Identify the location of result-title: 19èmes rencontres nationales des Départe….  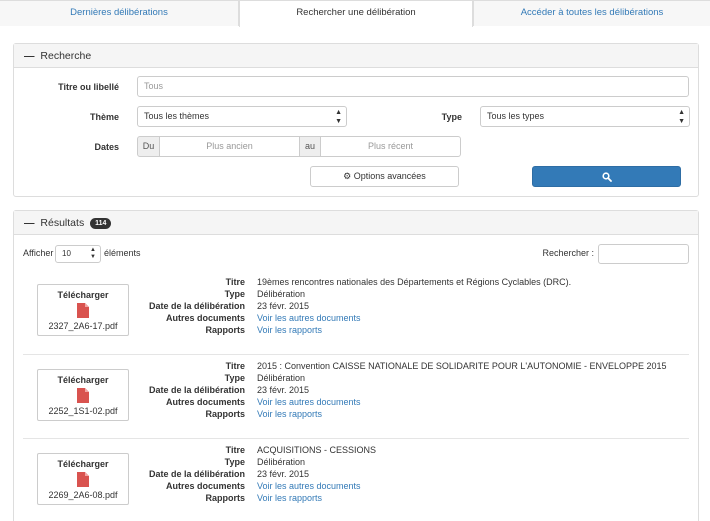
(414, 282).